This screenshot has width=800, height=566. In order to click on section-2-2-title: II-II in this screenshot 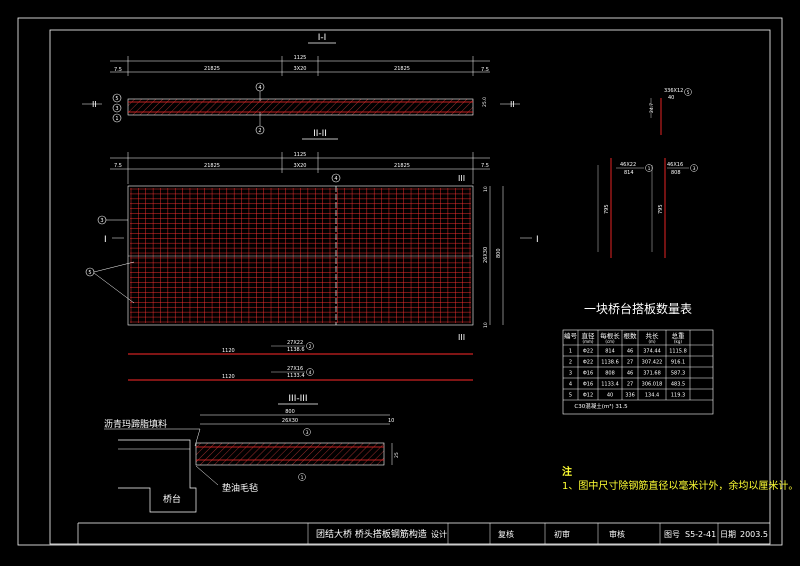, I will do `click(320, 134)`.